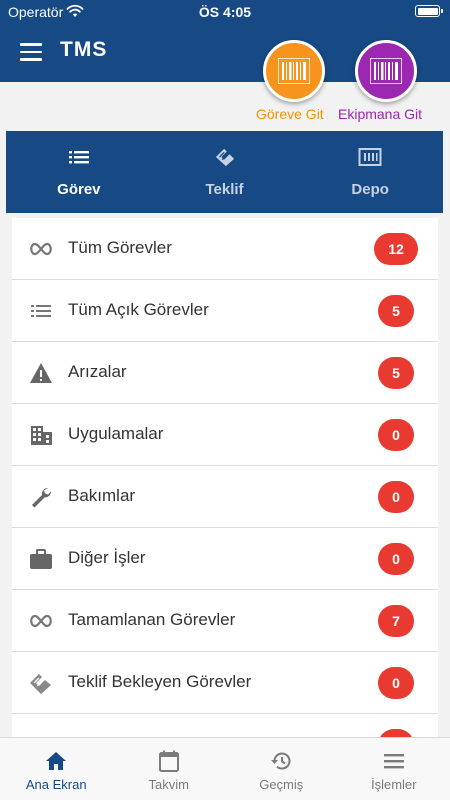 Image resolution: width=450 pixels, height=800 pixels. What do you see at coordinates (116, 433) in the screenshot?
I see `list-item-label: Uygulamalar` at bounding box center [116, 433].